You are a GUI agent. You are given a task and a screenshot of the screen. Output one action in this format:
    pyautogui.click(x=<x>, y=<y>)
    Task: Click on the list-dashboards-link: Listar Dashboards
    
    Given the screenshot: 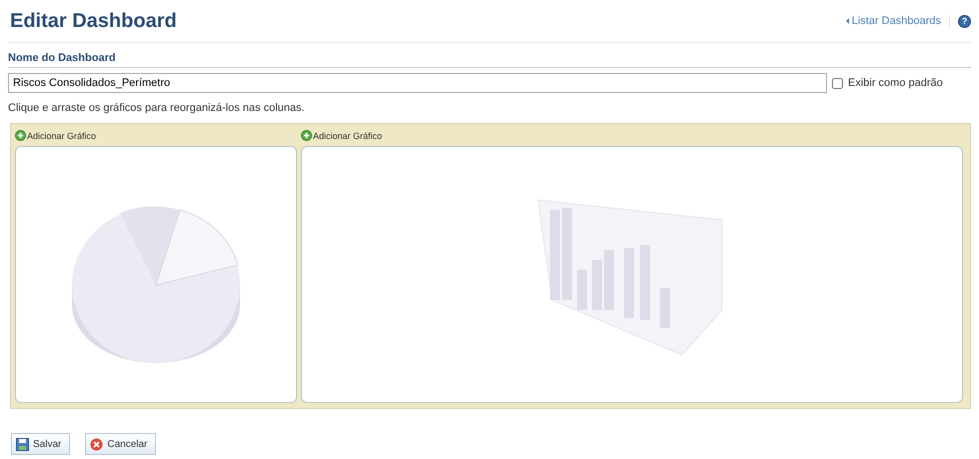 What is the action you would take?
    pyautogui.click(x=898, y=21)
    